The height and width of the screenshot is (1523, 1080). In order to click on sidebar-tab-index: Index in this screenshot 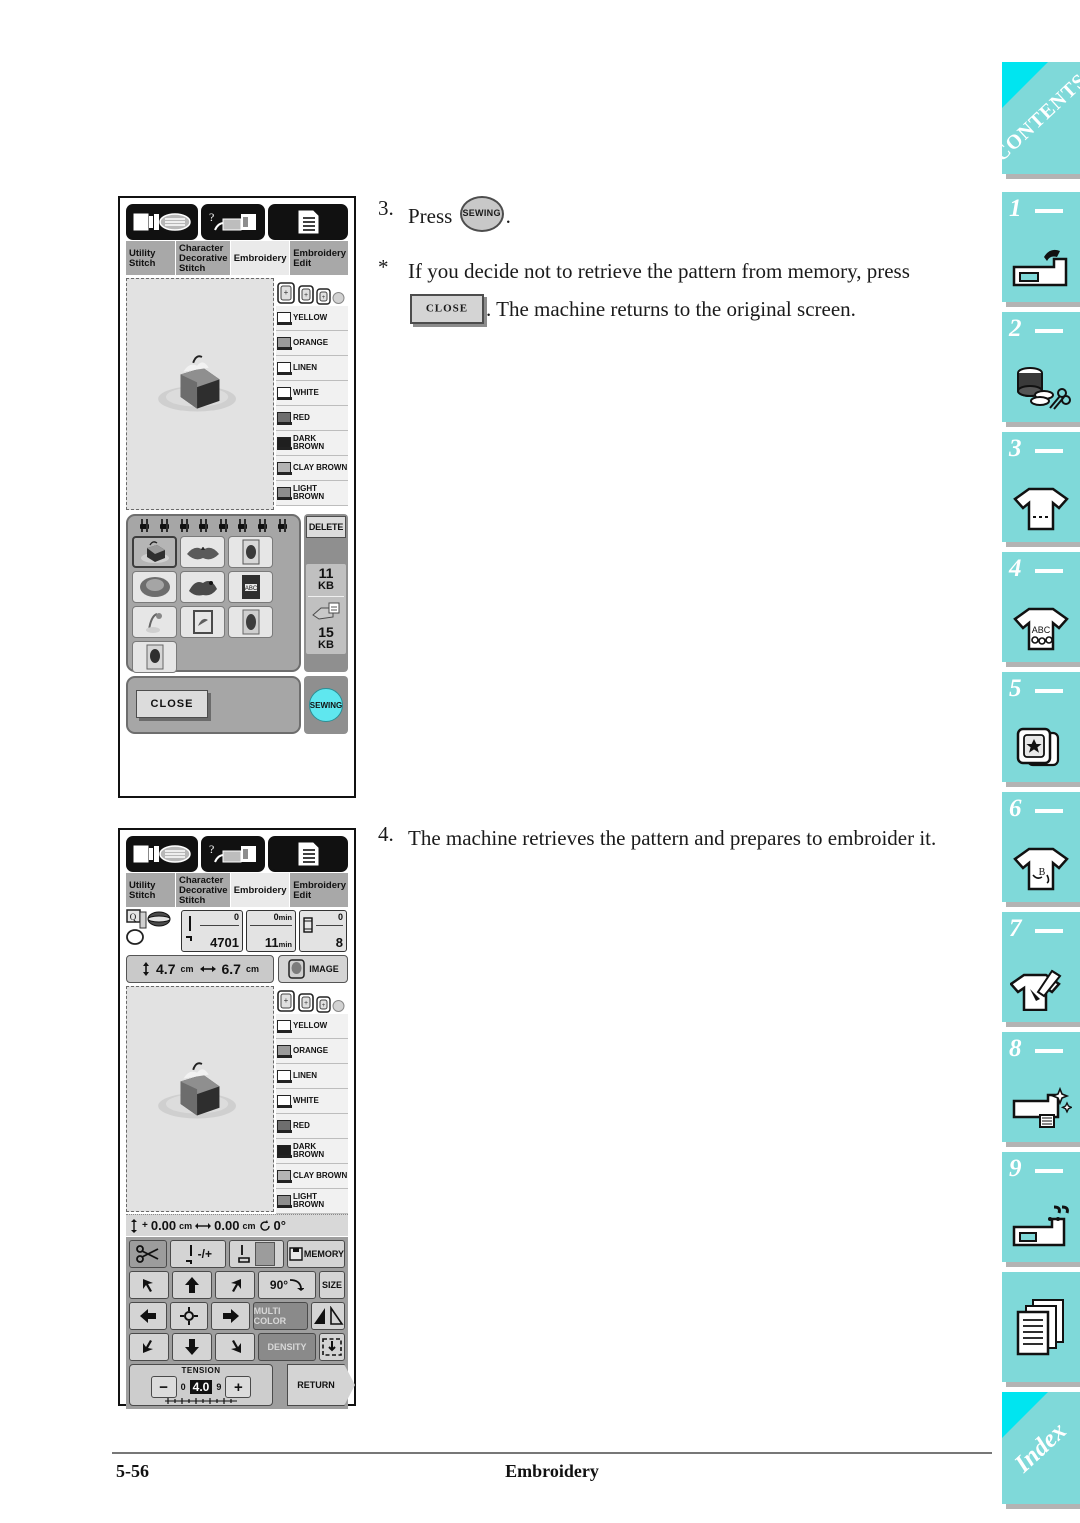, I will do `click(1041, 1448)`.